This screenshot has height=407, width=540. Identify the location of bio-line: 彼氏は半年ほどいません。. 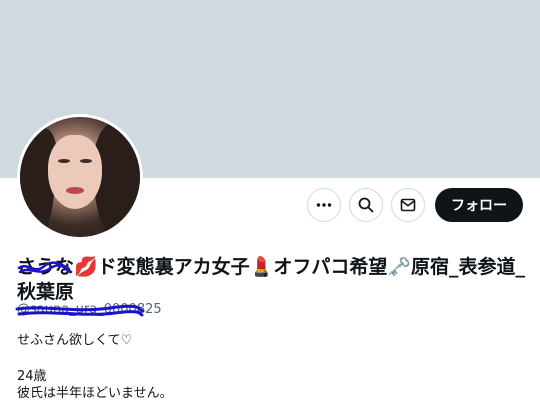
(95, 393).